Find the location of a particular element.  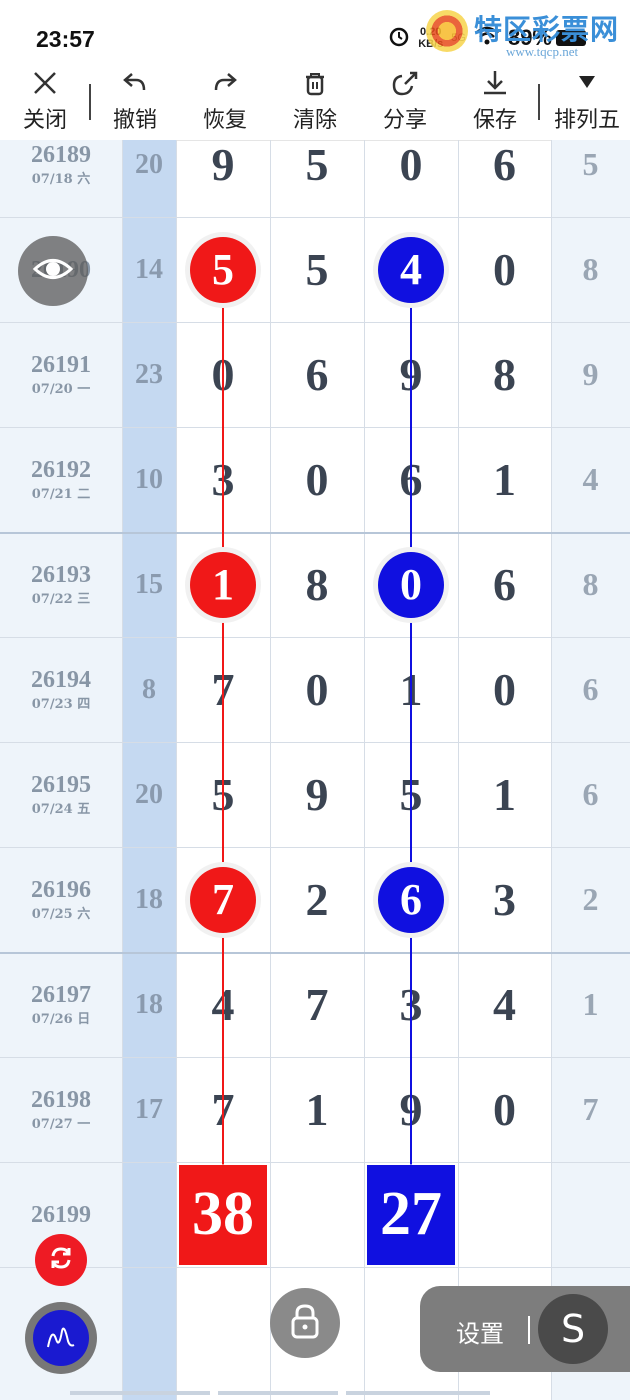

pen-tool-button is located at coordinates (61, 1338).